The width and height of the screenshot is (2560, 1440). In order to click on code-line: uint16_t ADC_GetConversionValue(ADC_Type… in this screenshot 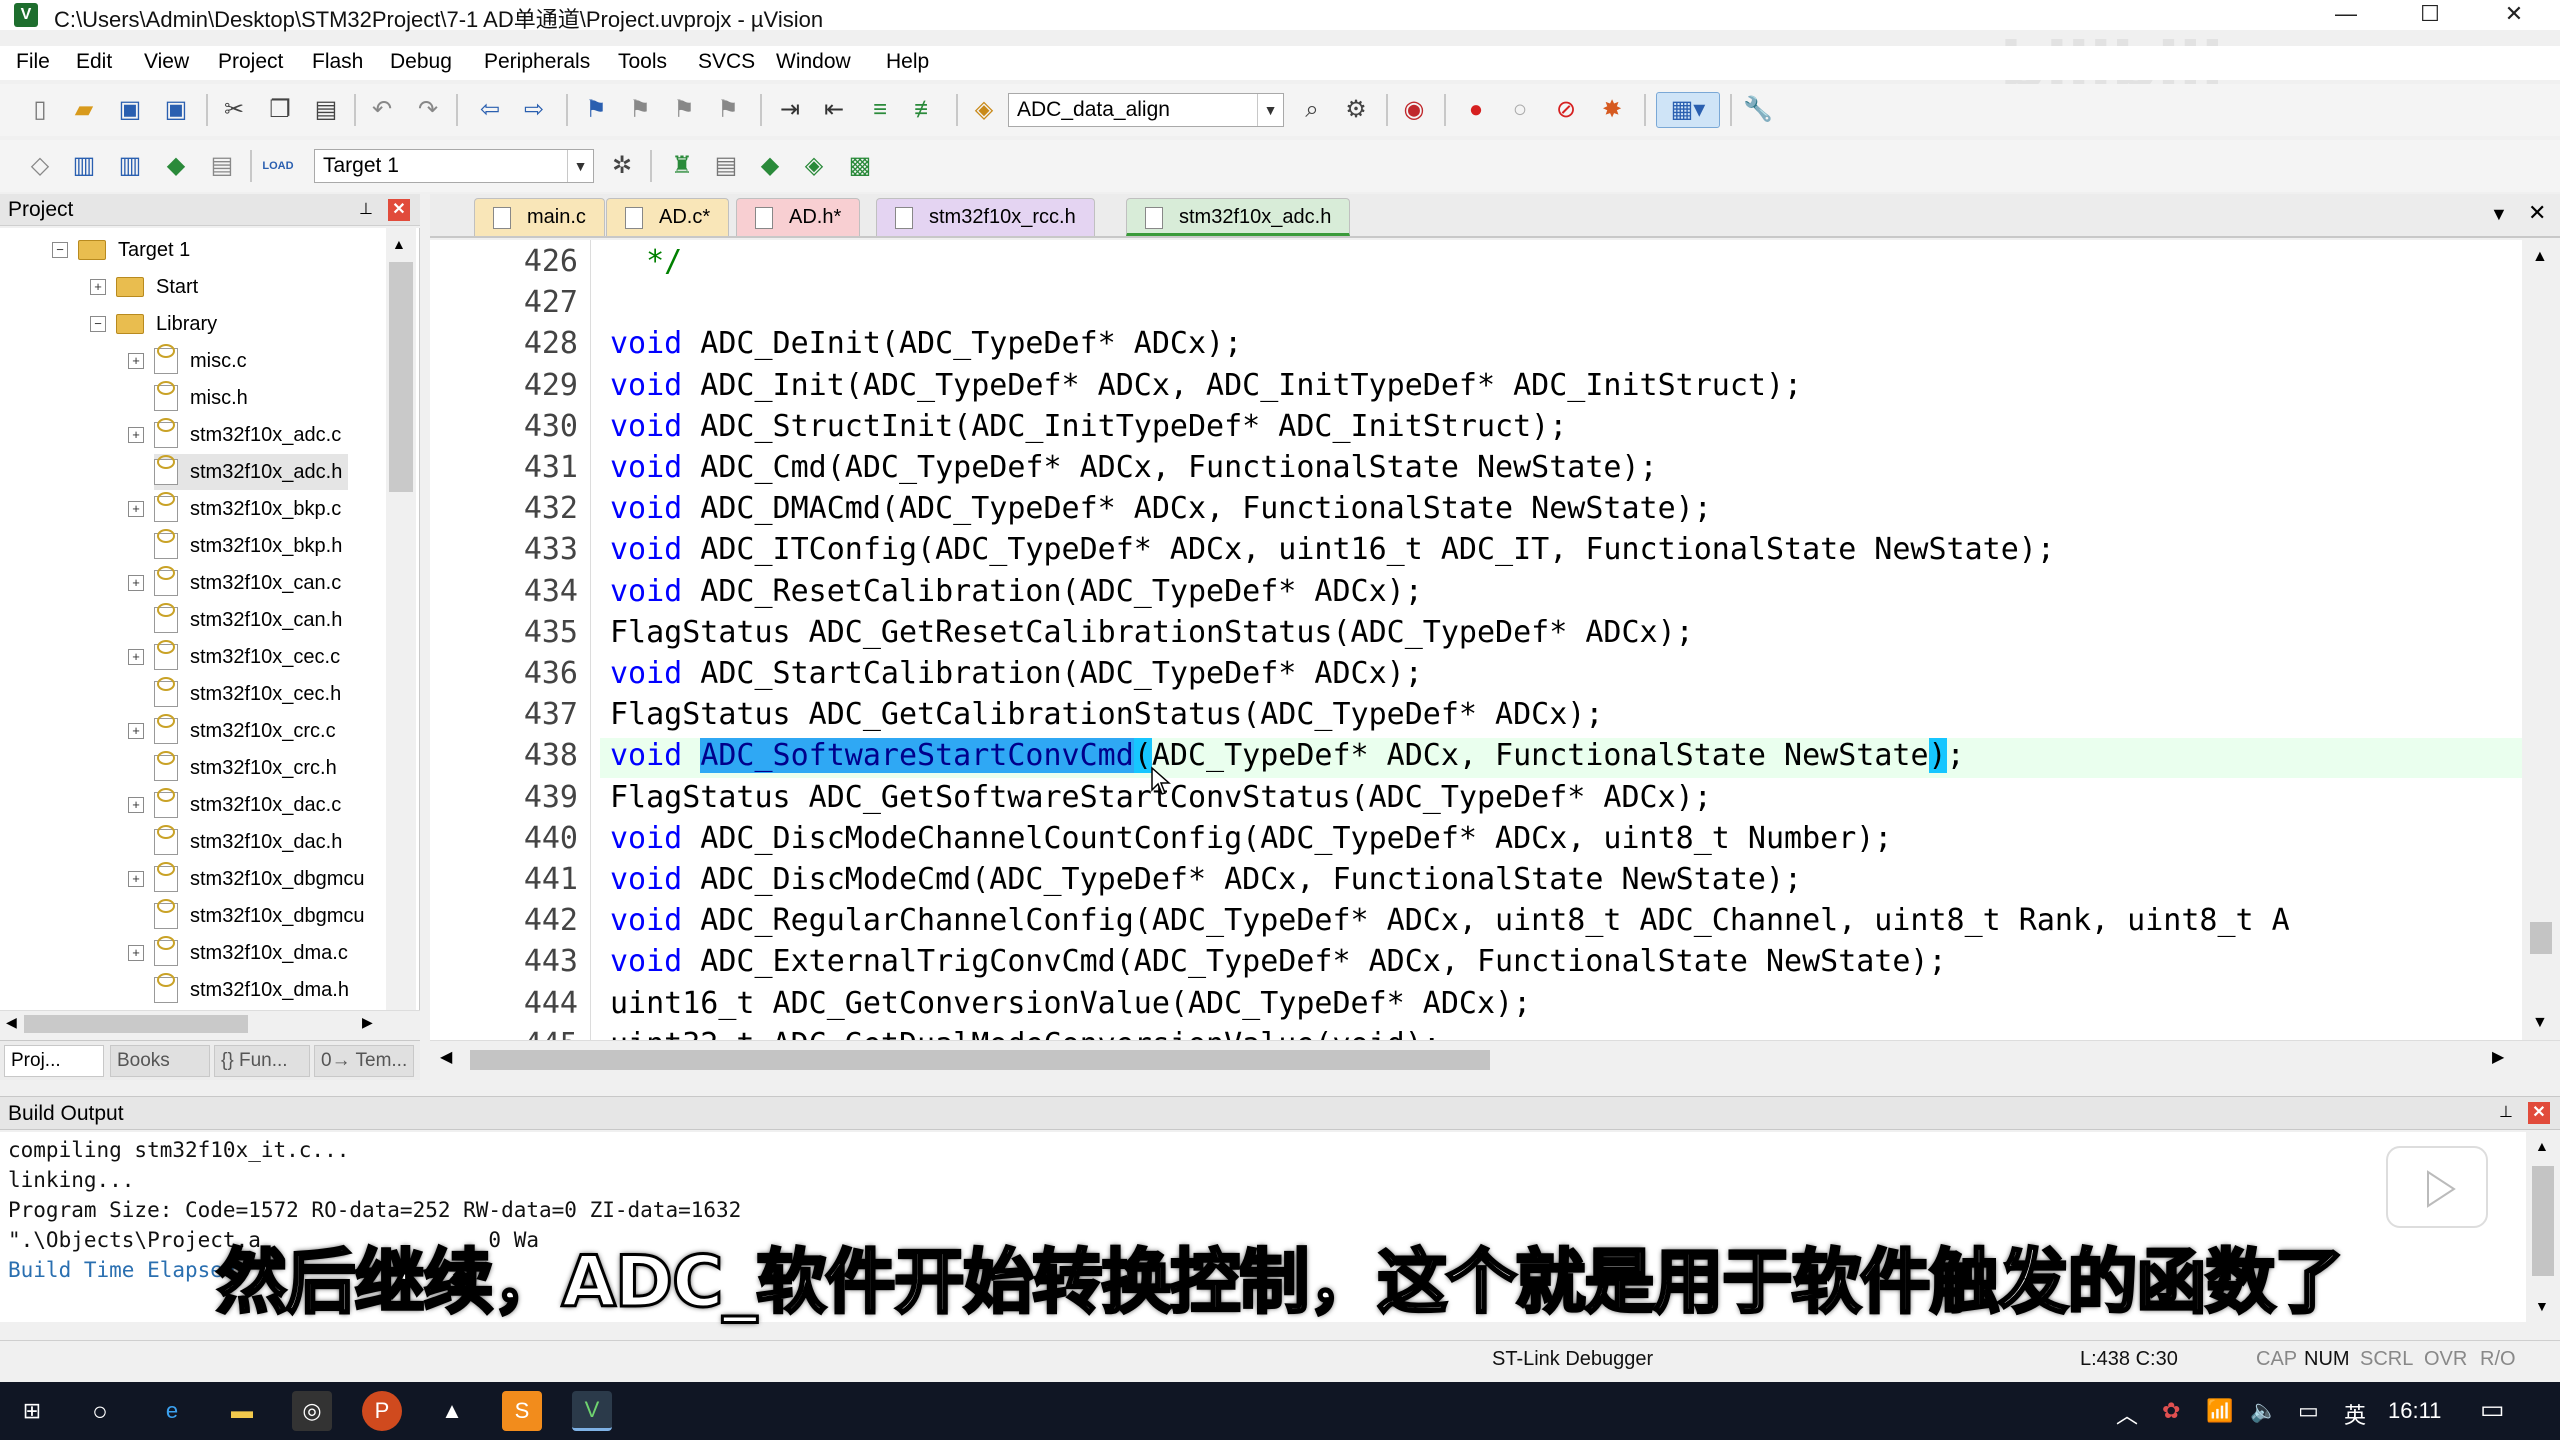, I will do `click(1070, 1003)`.